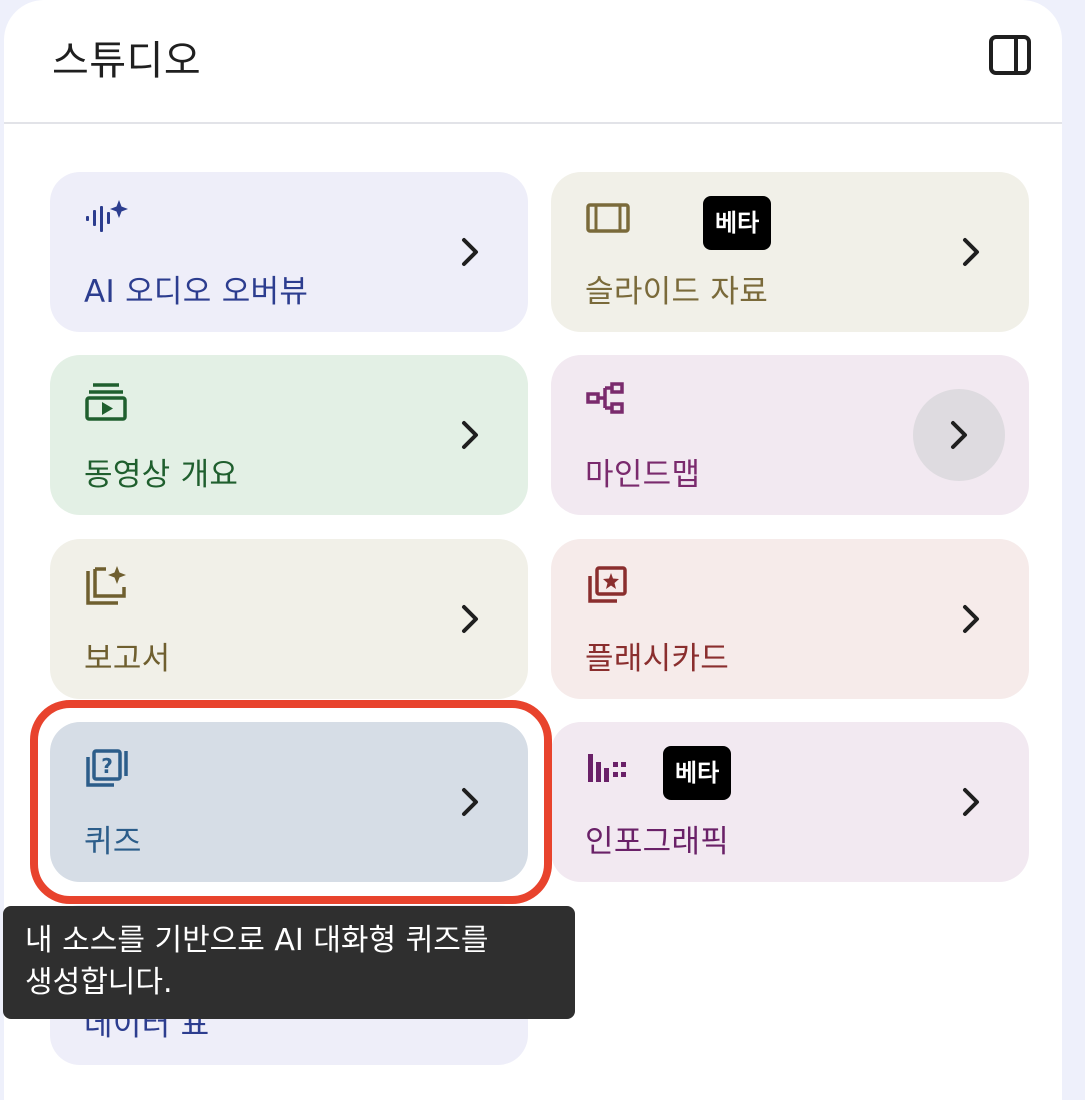 The height and width of the screenshot is (1100, 1085). Describe the element at coordinates (790, 619) in the screenshot. I see `tile-flashcards: 플래시카드` at that location.